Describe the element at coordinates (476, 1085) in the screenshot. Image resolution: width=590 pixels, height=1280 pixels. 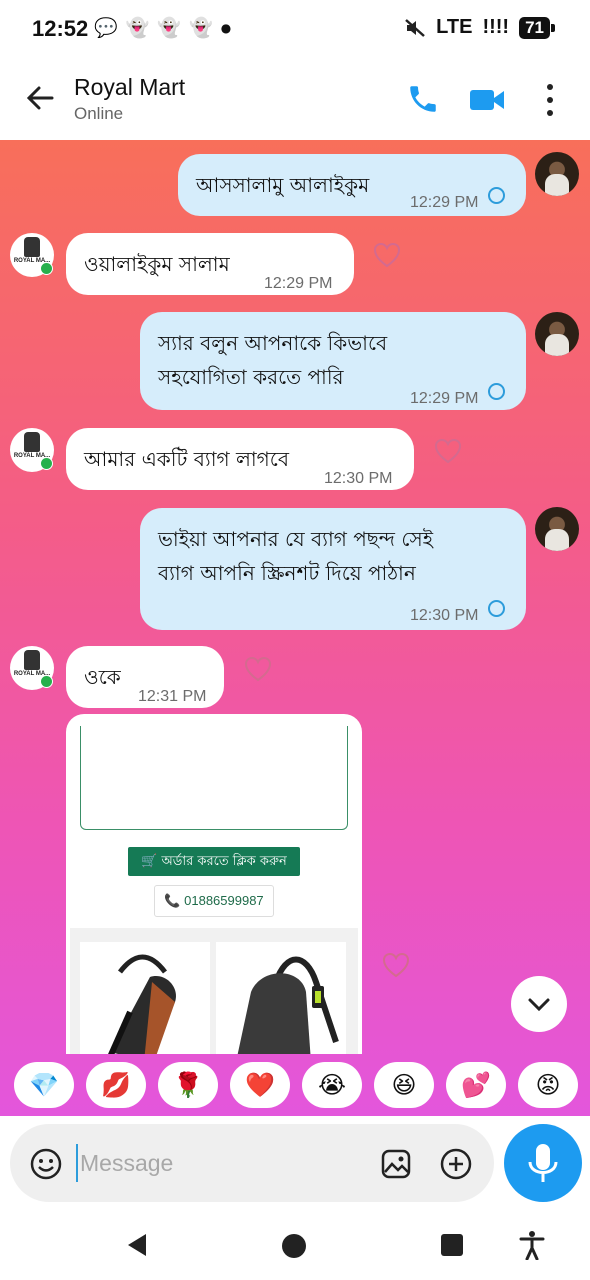
I see `reaction-two-hearts-icon: 💕` at that location.